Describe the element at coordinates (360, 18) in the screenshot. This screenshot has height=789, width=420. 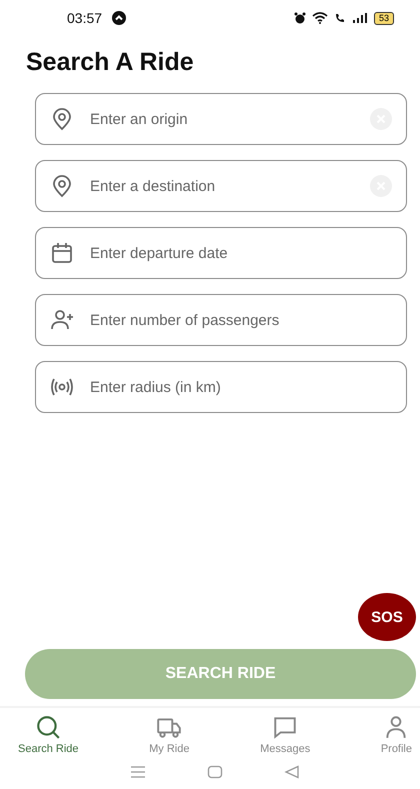
I see `signal-icon` at that location.